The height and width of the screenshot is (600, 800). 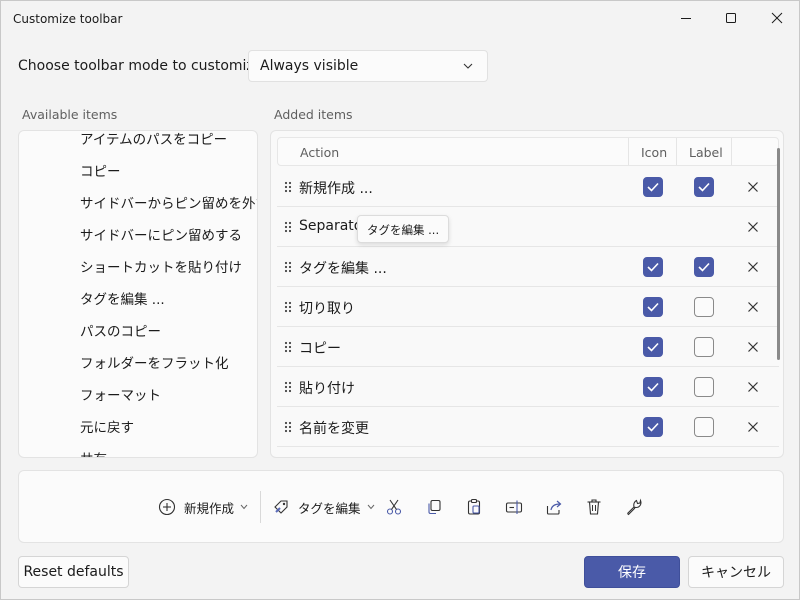 I want to click on maximize-button, so click(x=731, y=18).